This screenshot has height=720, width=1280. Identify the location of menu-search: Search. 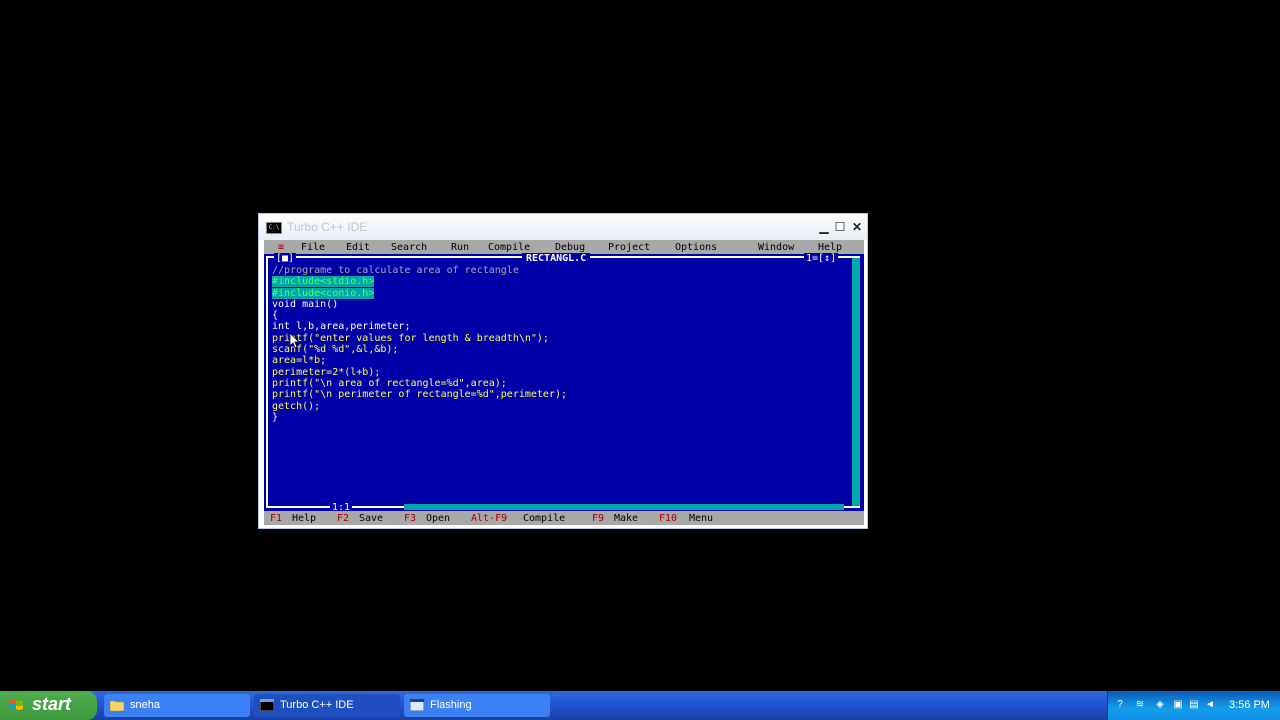
(409, 247).